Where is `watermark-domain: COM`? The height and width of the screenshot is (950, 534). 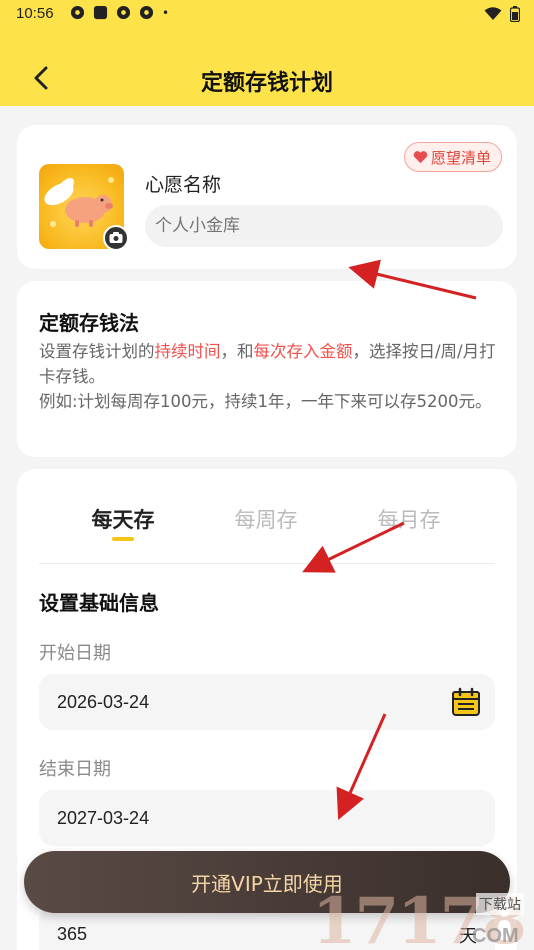
watermark-domain: COM is located at coordinates (495, 936).